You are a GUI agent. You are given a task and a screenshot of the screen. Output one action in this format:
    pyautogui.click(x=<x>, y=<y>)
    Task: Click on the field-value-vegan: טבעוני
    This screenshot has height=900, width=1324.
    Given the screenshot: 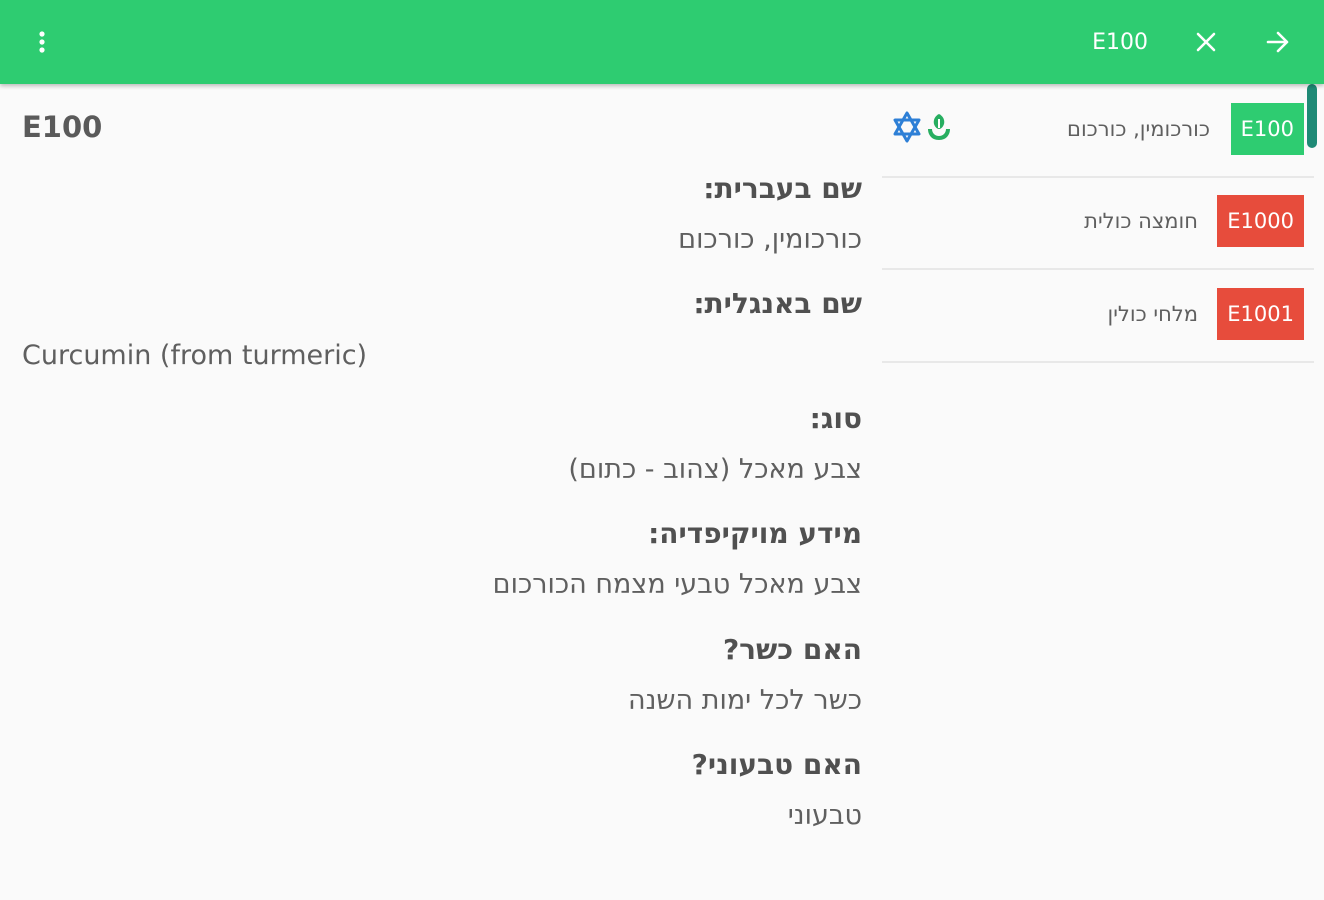 What is the action you would take?
    pyautogui.click(x=824, y=815)
    